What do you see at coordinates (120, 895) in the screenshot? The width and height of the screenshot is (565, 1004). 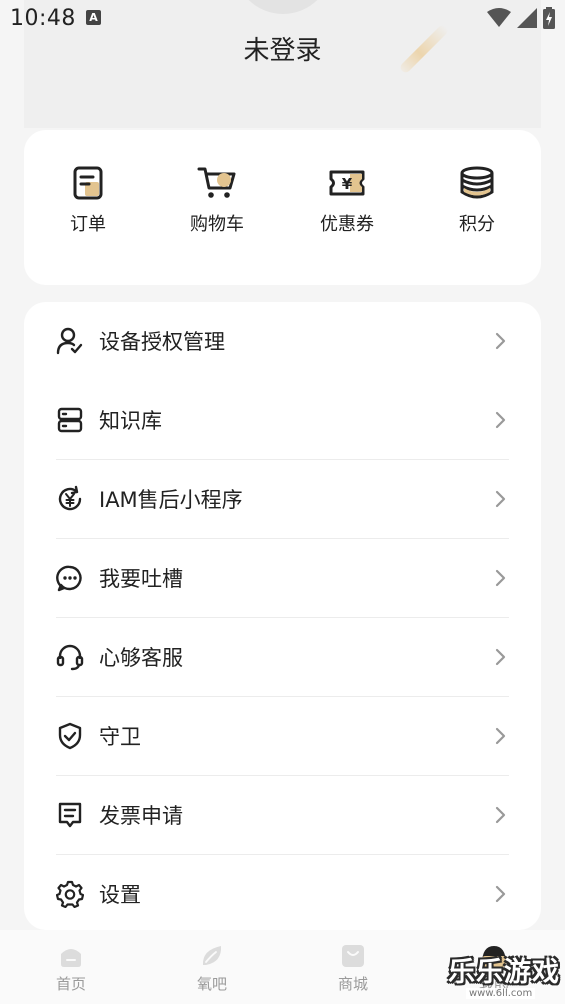 I see `menu-item-label: 设置` at bounding box center [120, 895].